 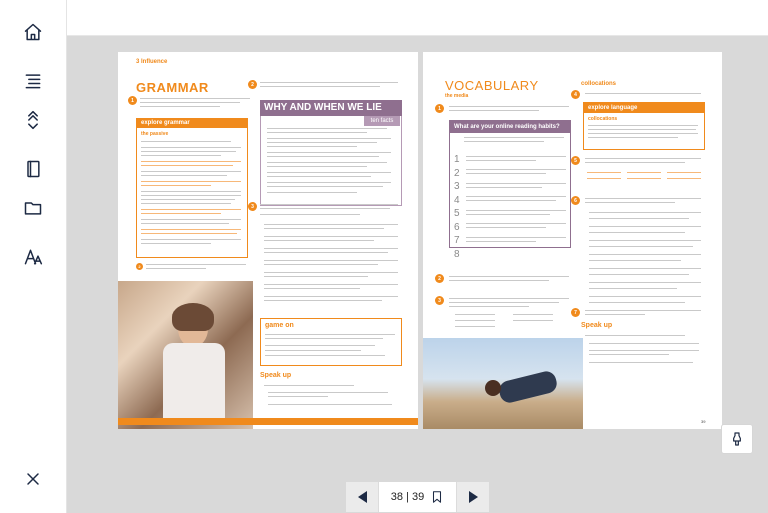 What do you see at coordinates (331, 342) in the screenshot?
I see `game-on-box: game on` at bounding box center [331, 342].